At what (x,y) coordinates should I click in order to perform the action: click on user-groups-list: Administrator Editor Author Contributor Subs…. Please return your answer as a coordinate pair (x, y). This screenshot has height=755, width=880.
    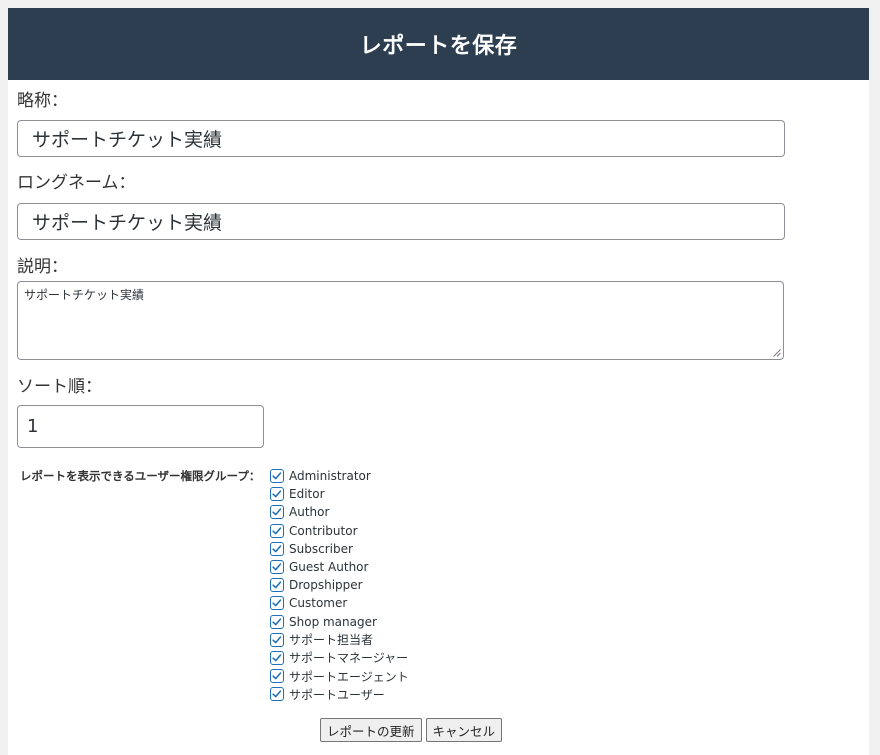
    Looking at the image, I should click on (339, 585).